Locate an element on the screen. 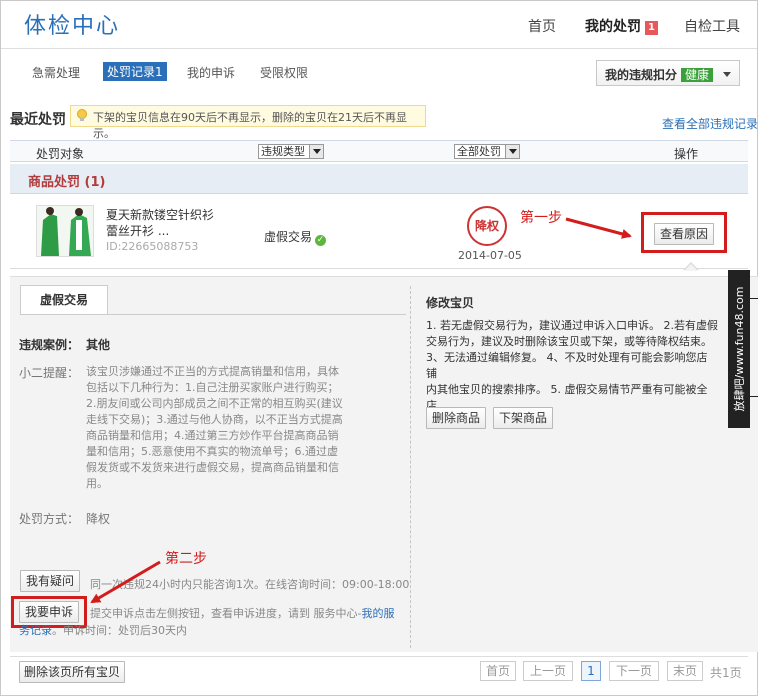 Image resolution: width=760 pixels, height=698 pixels. fix-line: 3、无法通过编辑修复。 4、不及时处理有可能会影响您店铺 is located at coordinates (567, 365).